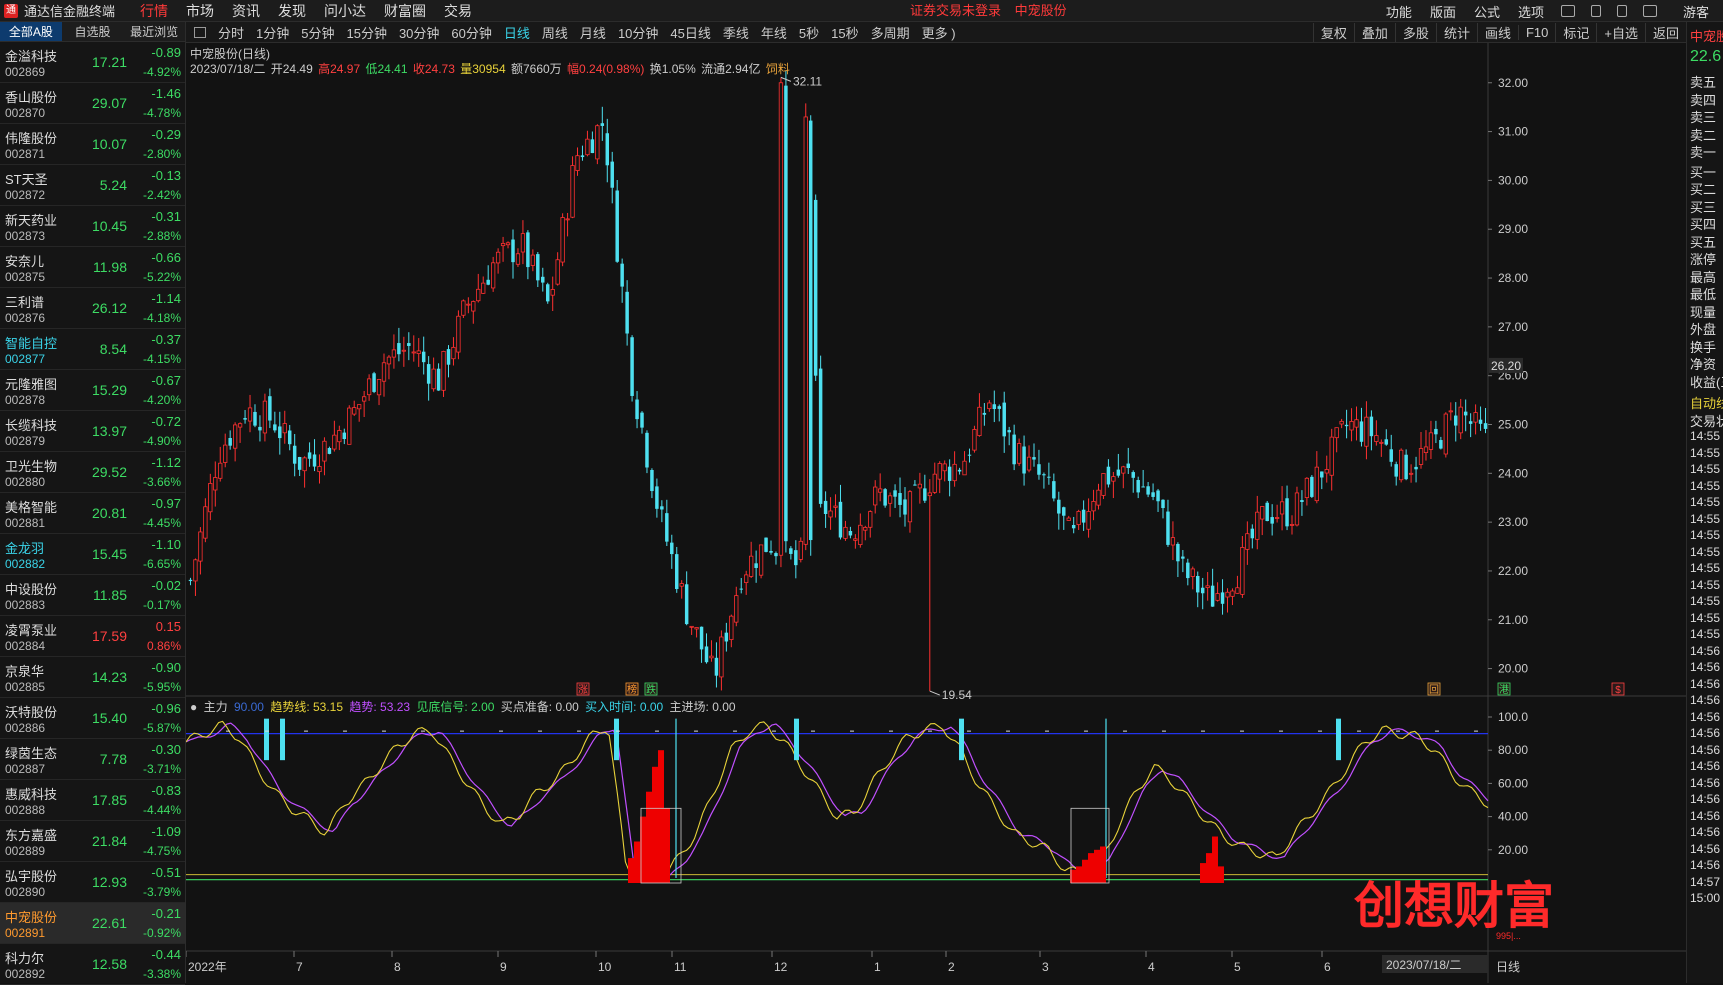 The height and width of the screenshot is (985, 1723). What do you see at coordinates (1567, 11) in the screenshot?
I see `chat-icon` at bounding box center [1567, 11].